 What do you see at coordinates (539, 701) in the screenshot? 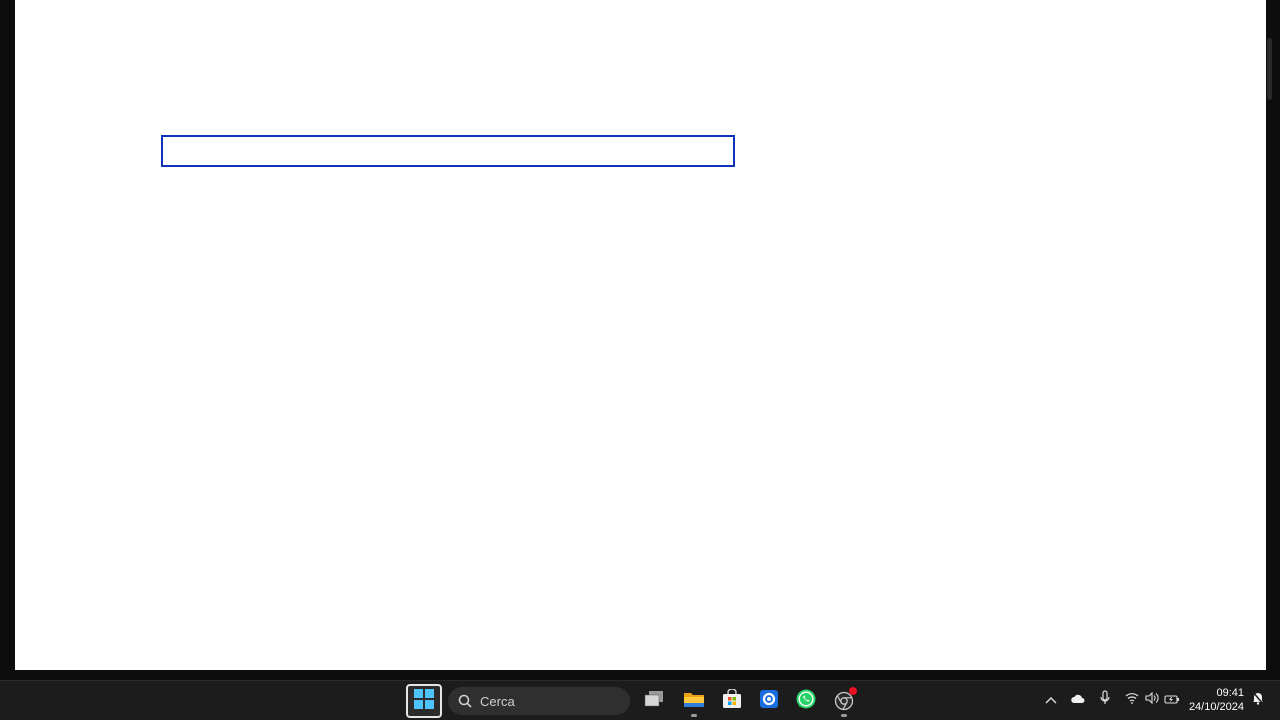
I see `taskbar-search: Cerca` at bounding box center [539, 701].